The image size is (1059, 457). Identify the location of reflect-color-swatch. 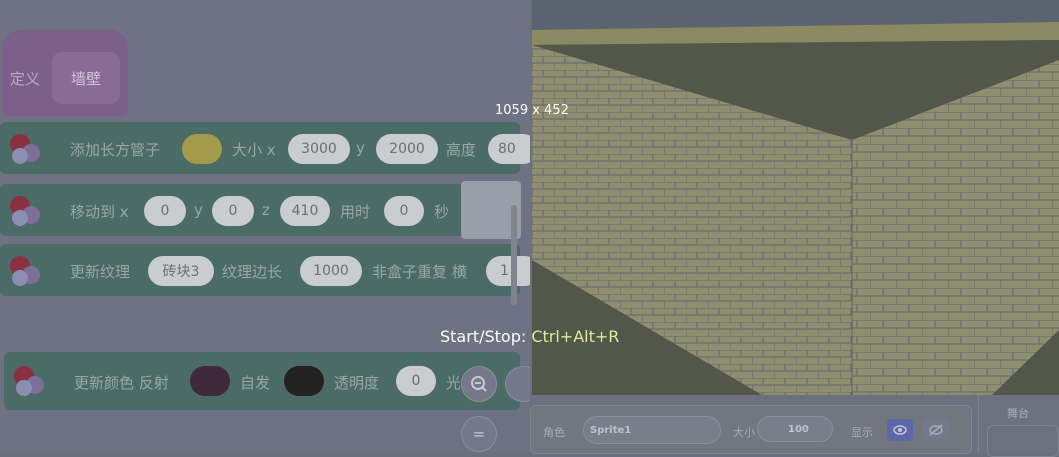
(210, 381).